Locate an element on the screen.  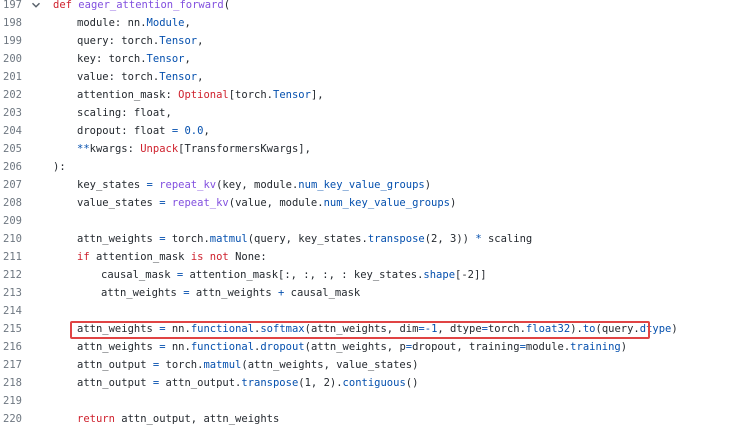
code-text: dropout: float = 0.0, is located at coordinates (143, 131).